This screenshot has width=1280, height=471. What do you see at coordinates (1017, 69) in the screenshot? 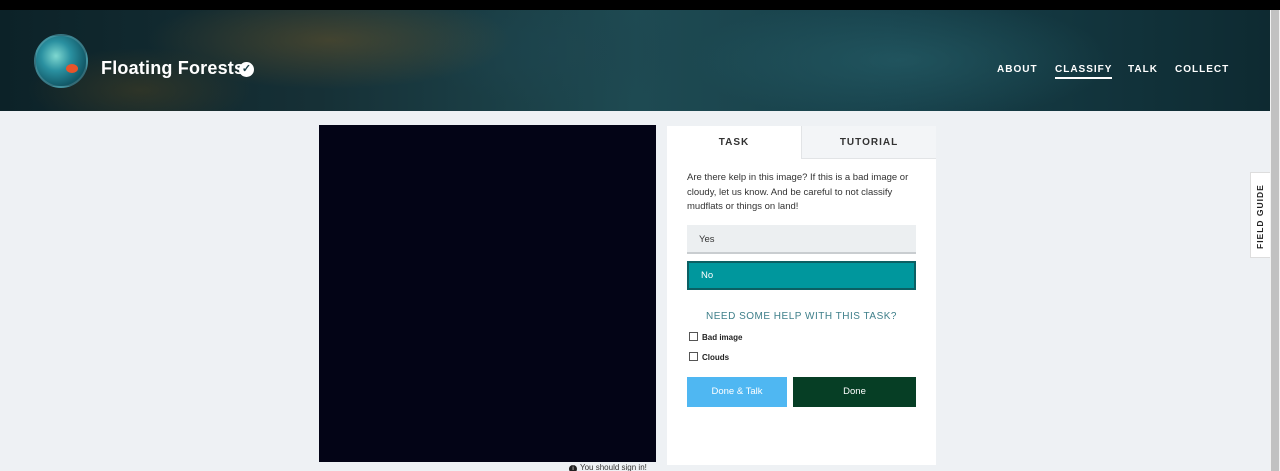
I see `nav-about: ABOUT` at bounding box center [1017, 69].